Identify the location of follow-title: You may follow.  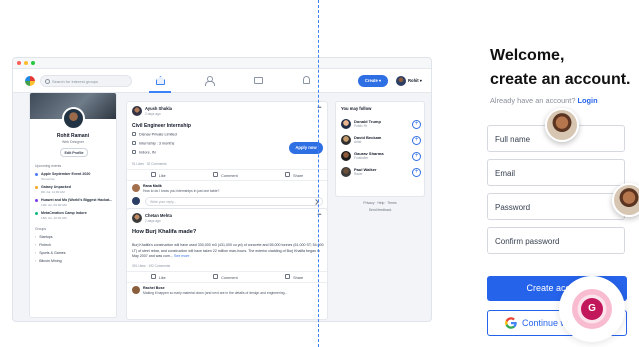
(356, 108).